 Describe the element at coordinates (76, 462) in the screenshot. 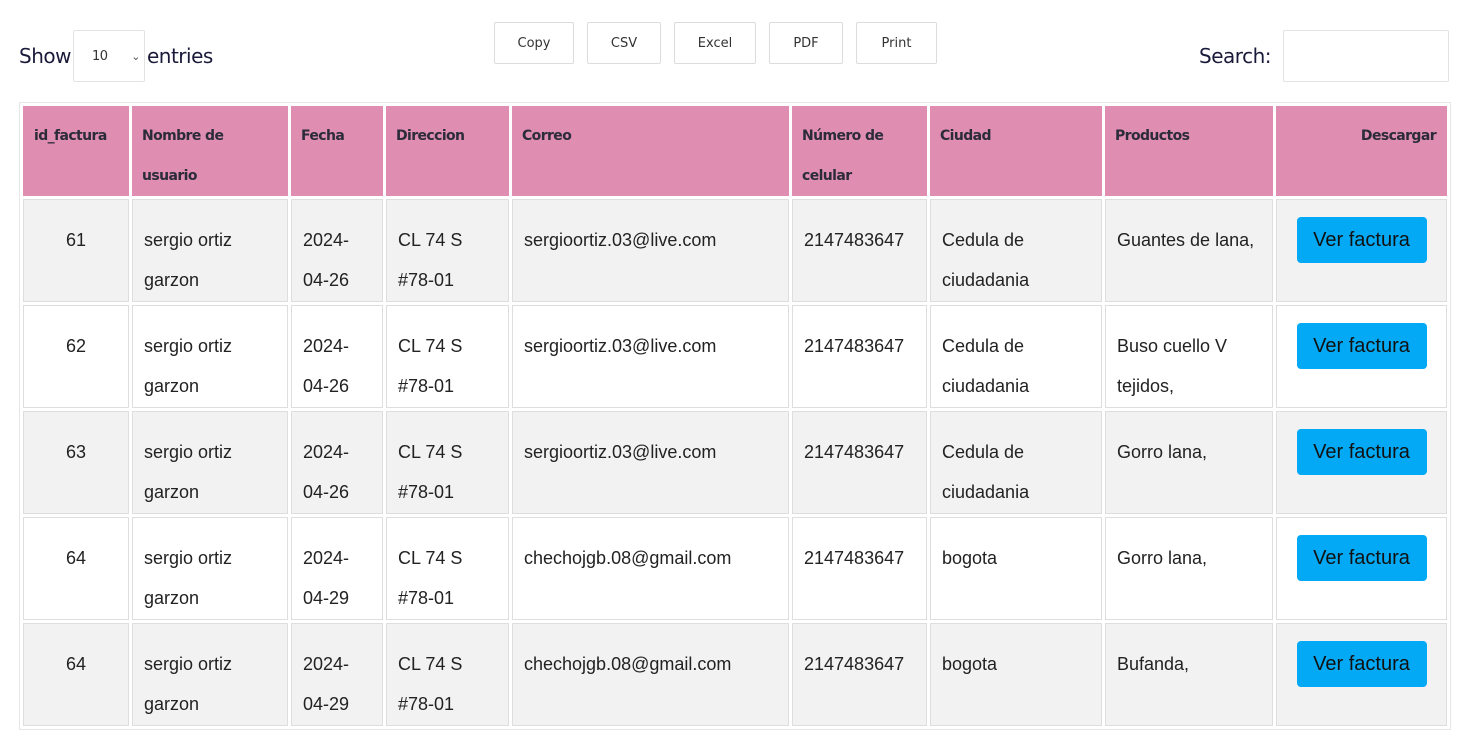

I see `cell-id: 63` at that location.